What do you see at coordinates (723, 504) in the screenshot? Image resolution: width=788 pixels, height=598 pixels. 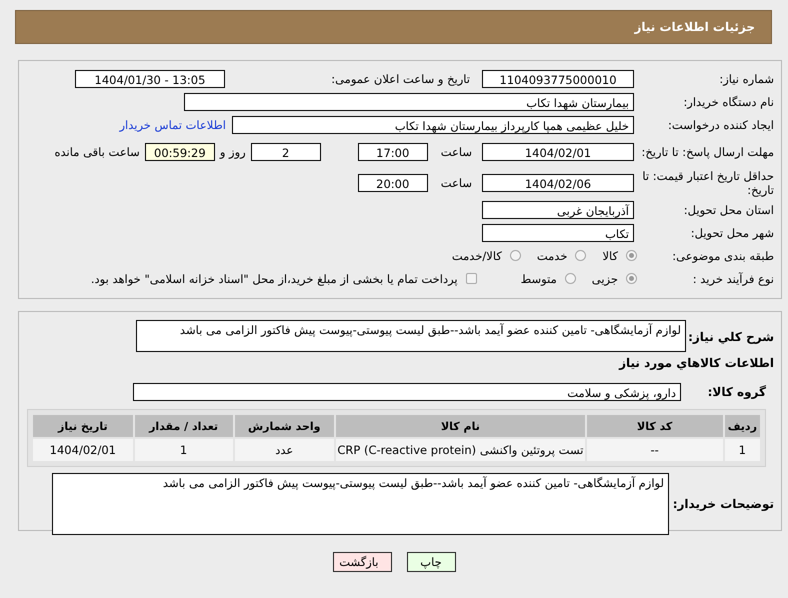 I see `field-label: توضیحات خریدار:` at bounding box center [723, 504].